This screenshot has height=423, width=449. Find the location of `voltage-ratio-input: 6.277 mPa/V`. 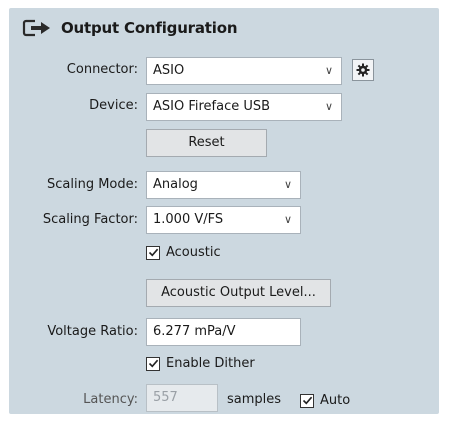

voltage-ratio-input: 6.277 mPa/V is located at coordinates (223, 332).